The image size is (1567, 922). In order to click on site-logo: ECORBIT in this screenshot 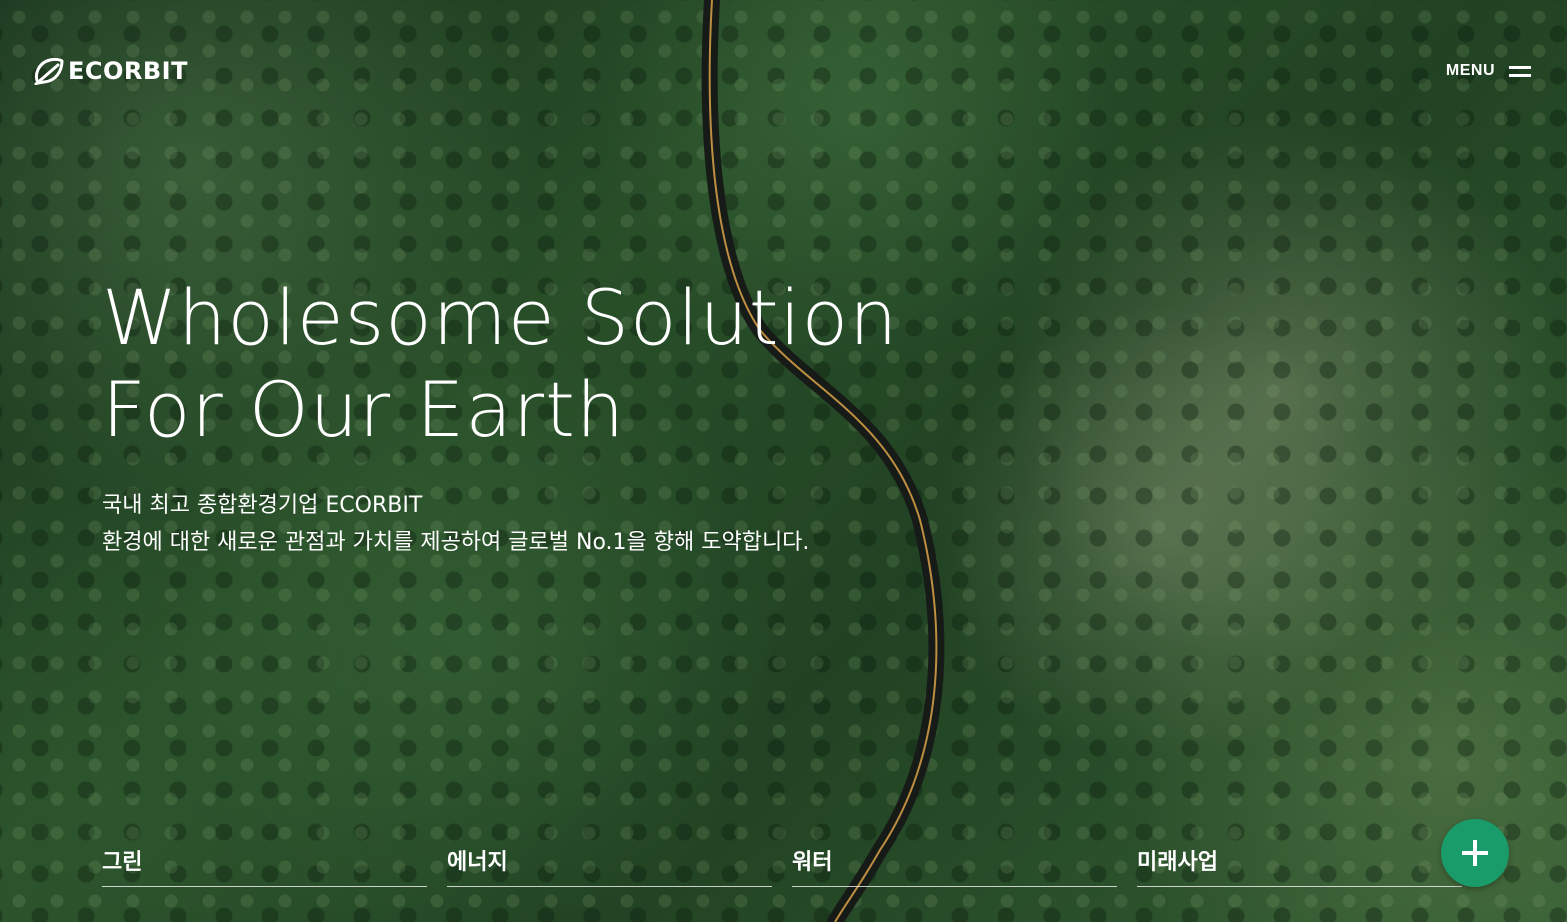, I will do `click(110, 71)`.